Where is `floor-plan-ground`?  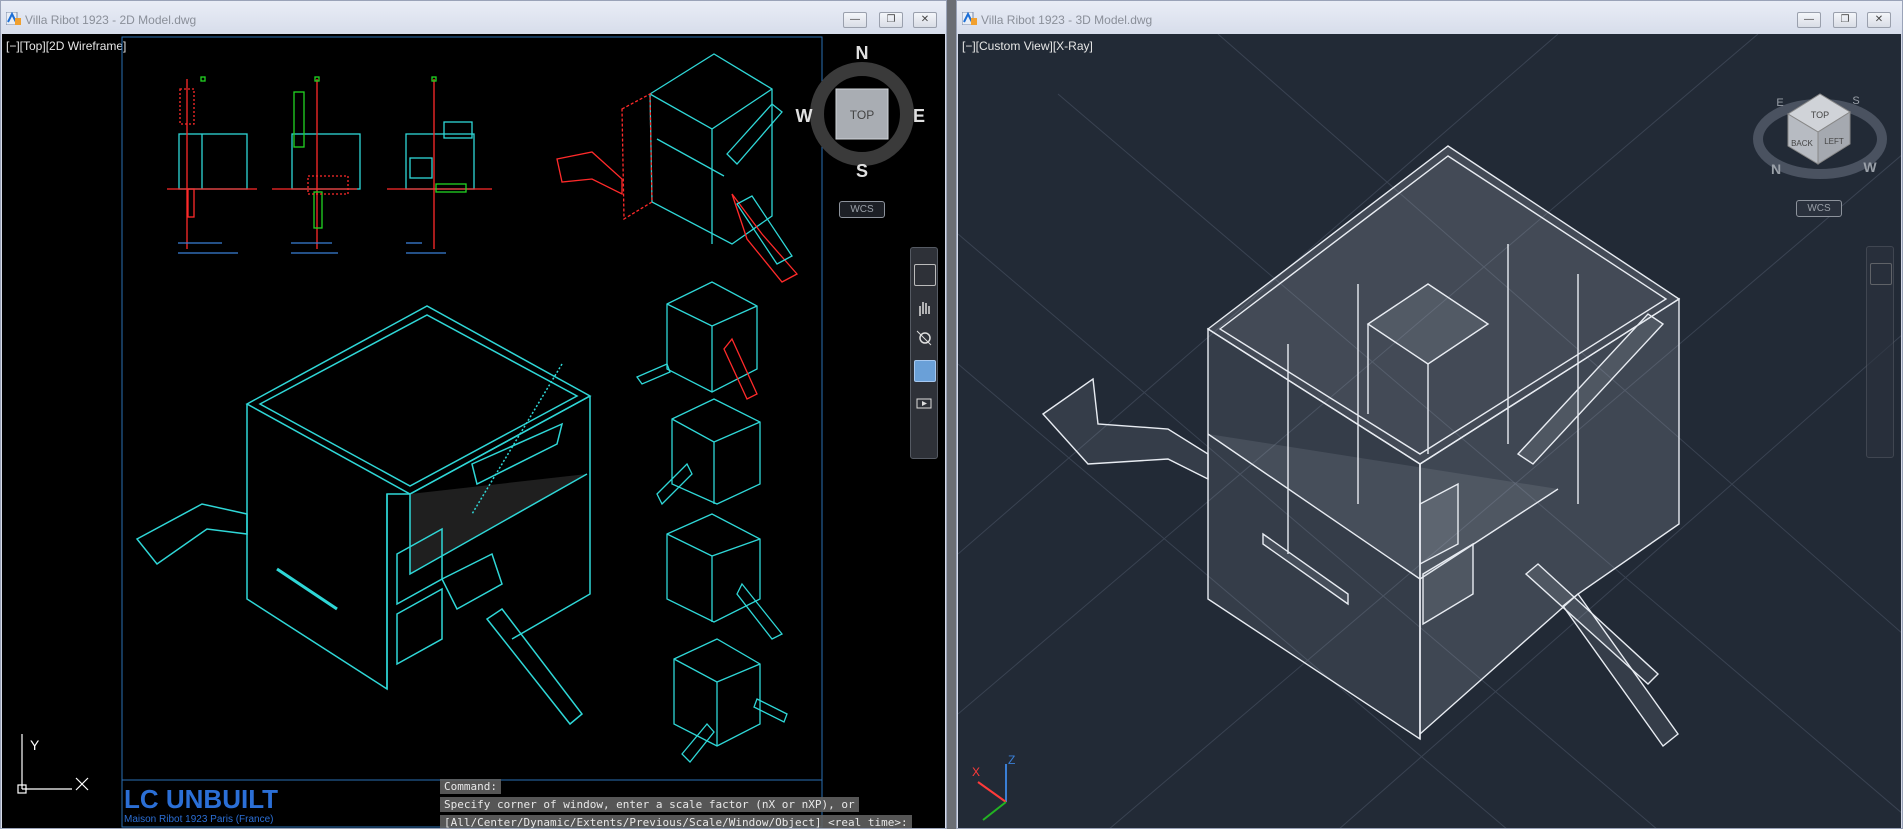 floor-plan-ground is located at coordinates (212, 165).